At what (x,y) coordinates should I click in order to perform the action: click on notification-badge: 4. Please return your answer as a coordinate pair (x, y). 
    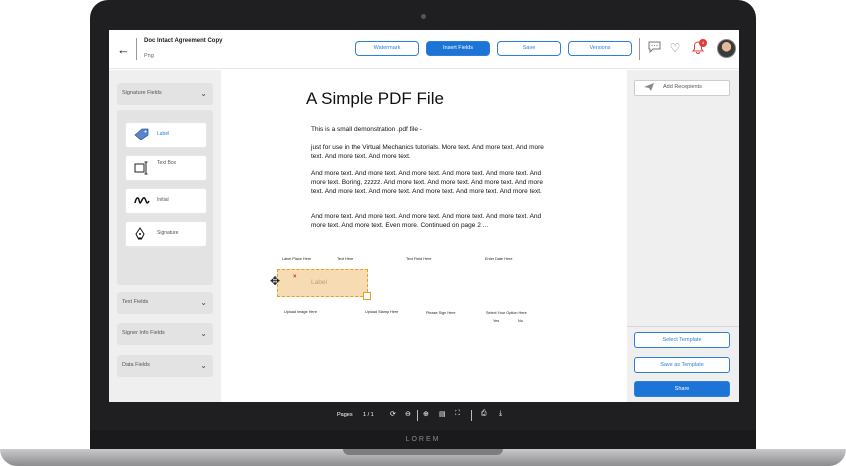
    Looking at the image, I should click on (703, 43).